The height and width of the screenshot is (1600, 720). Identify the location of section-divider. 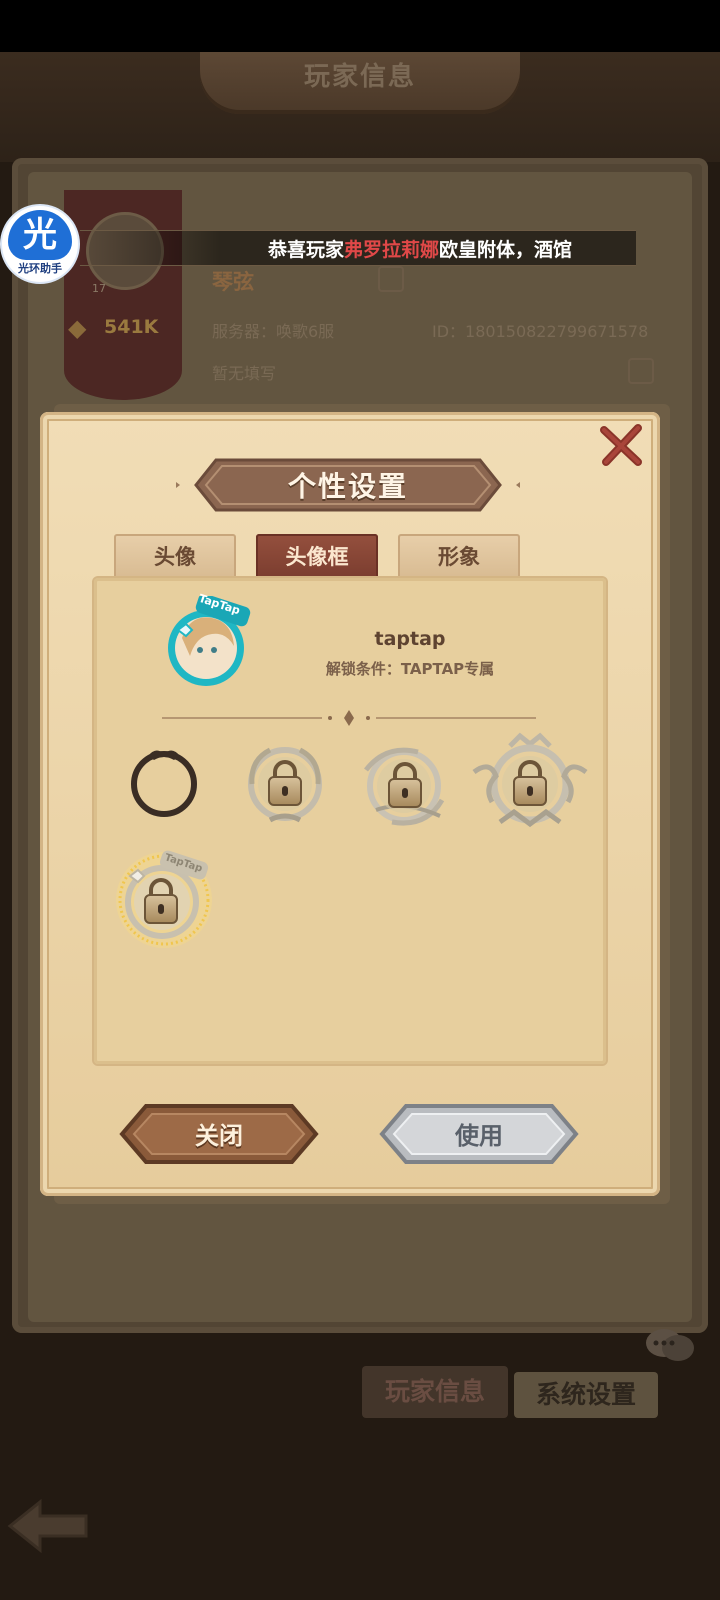
(349, 718).